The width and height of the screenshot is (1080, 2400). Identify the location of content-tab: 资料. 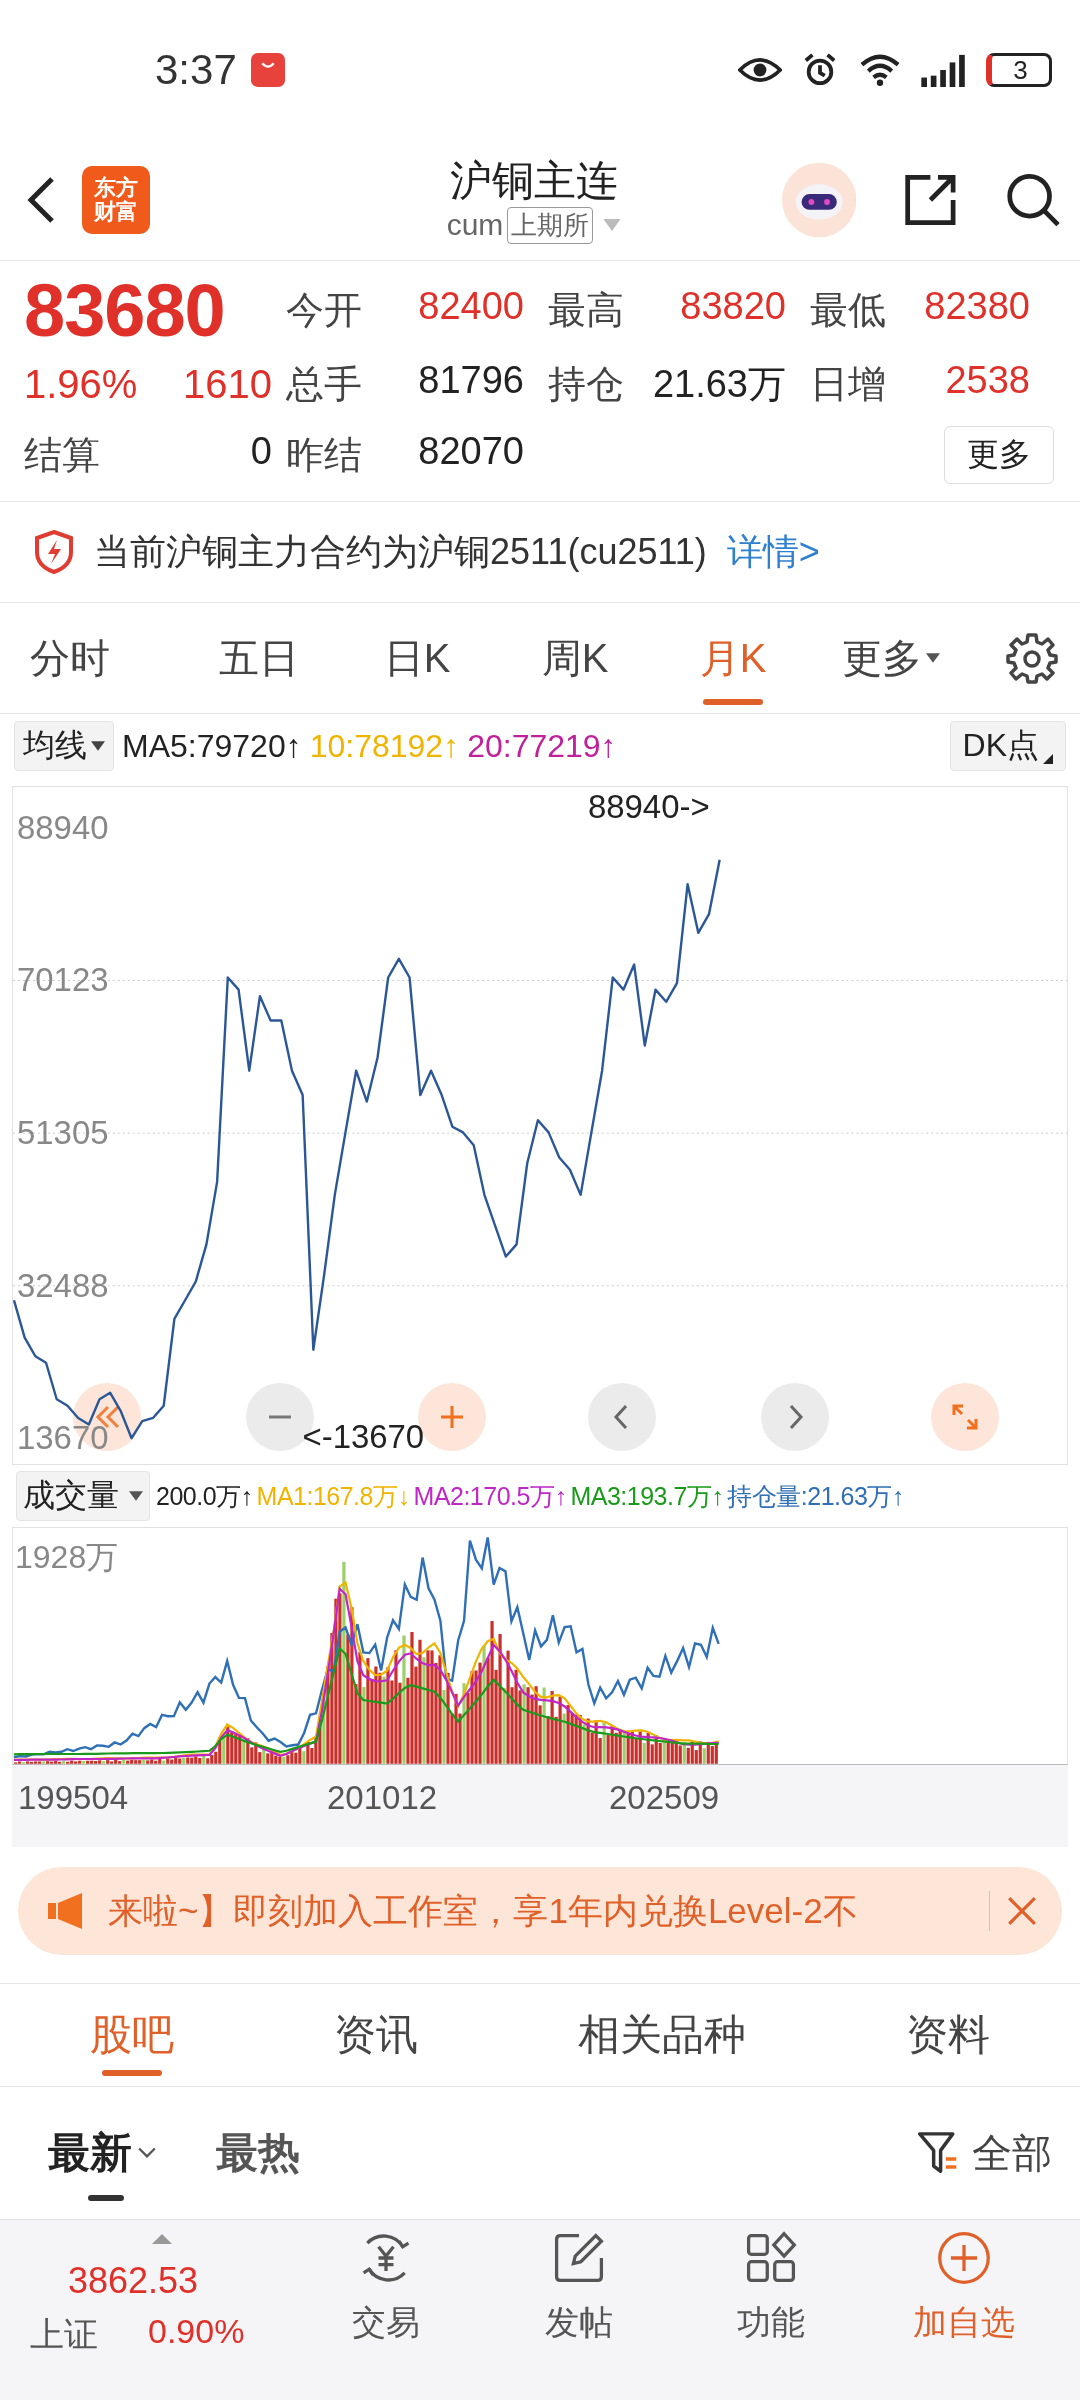
(948, 2035).